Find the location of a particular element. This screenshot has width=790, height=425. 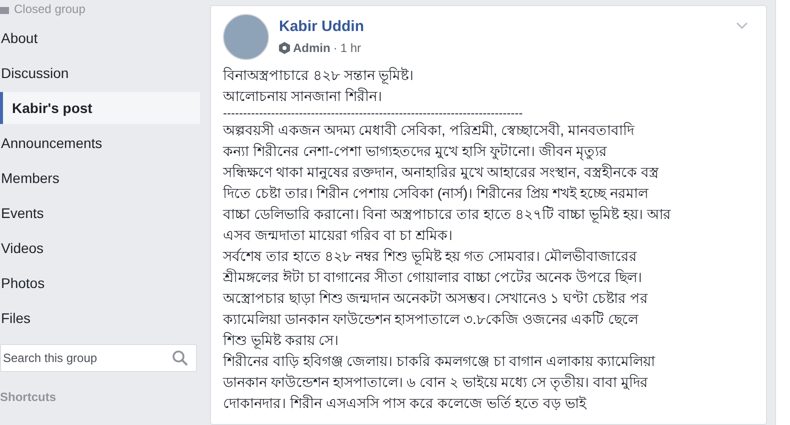

post-title-line: আলোচনায় সানজানা শিরীন। is located at coordinates (303, 96).